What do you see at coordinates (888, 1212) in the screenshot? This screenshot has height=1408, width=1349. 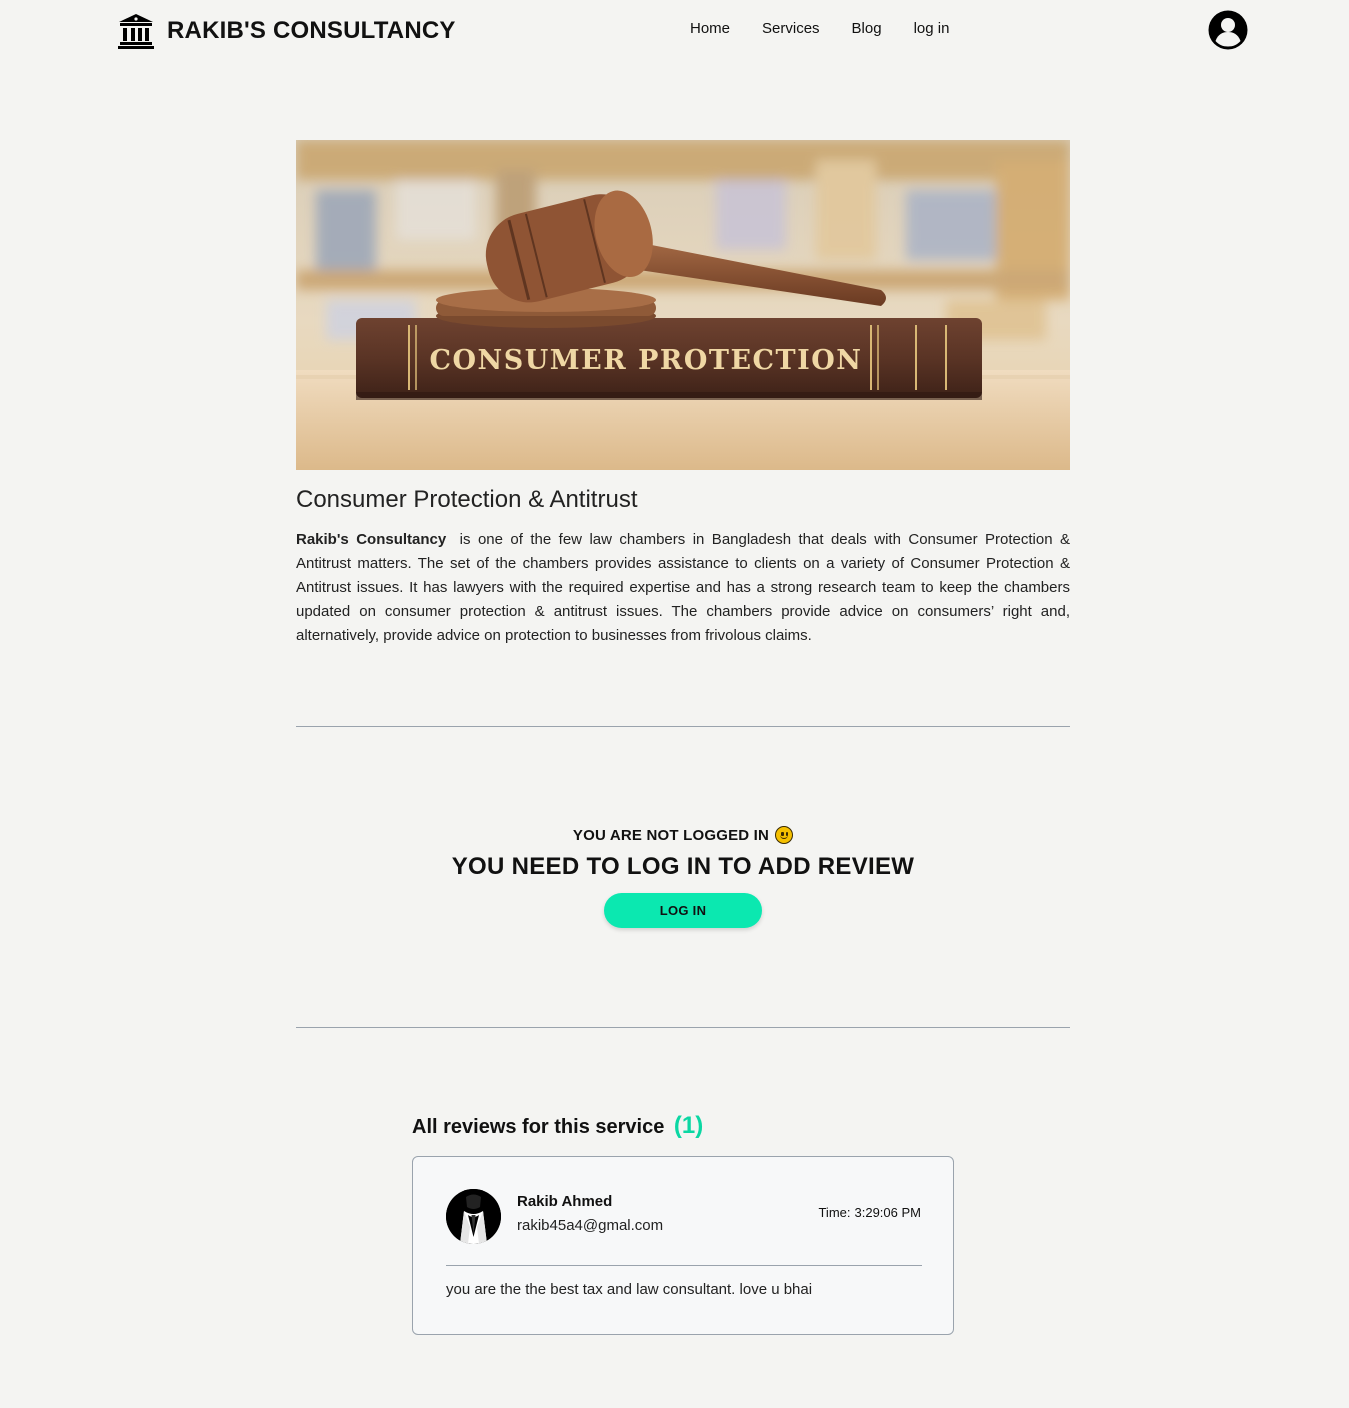 I see `review-time-value: 3:29:06 PM` at bounding box center [888, 1212].